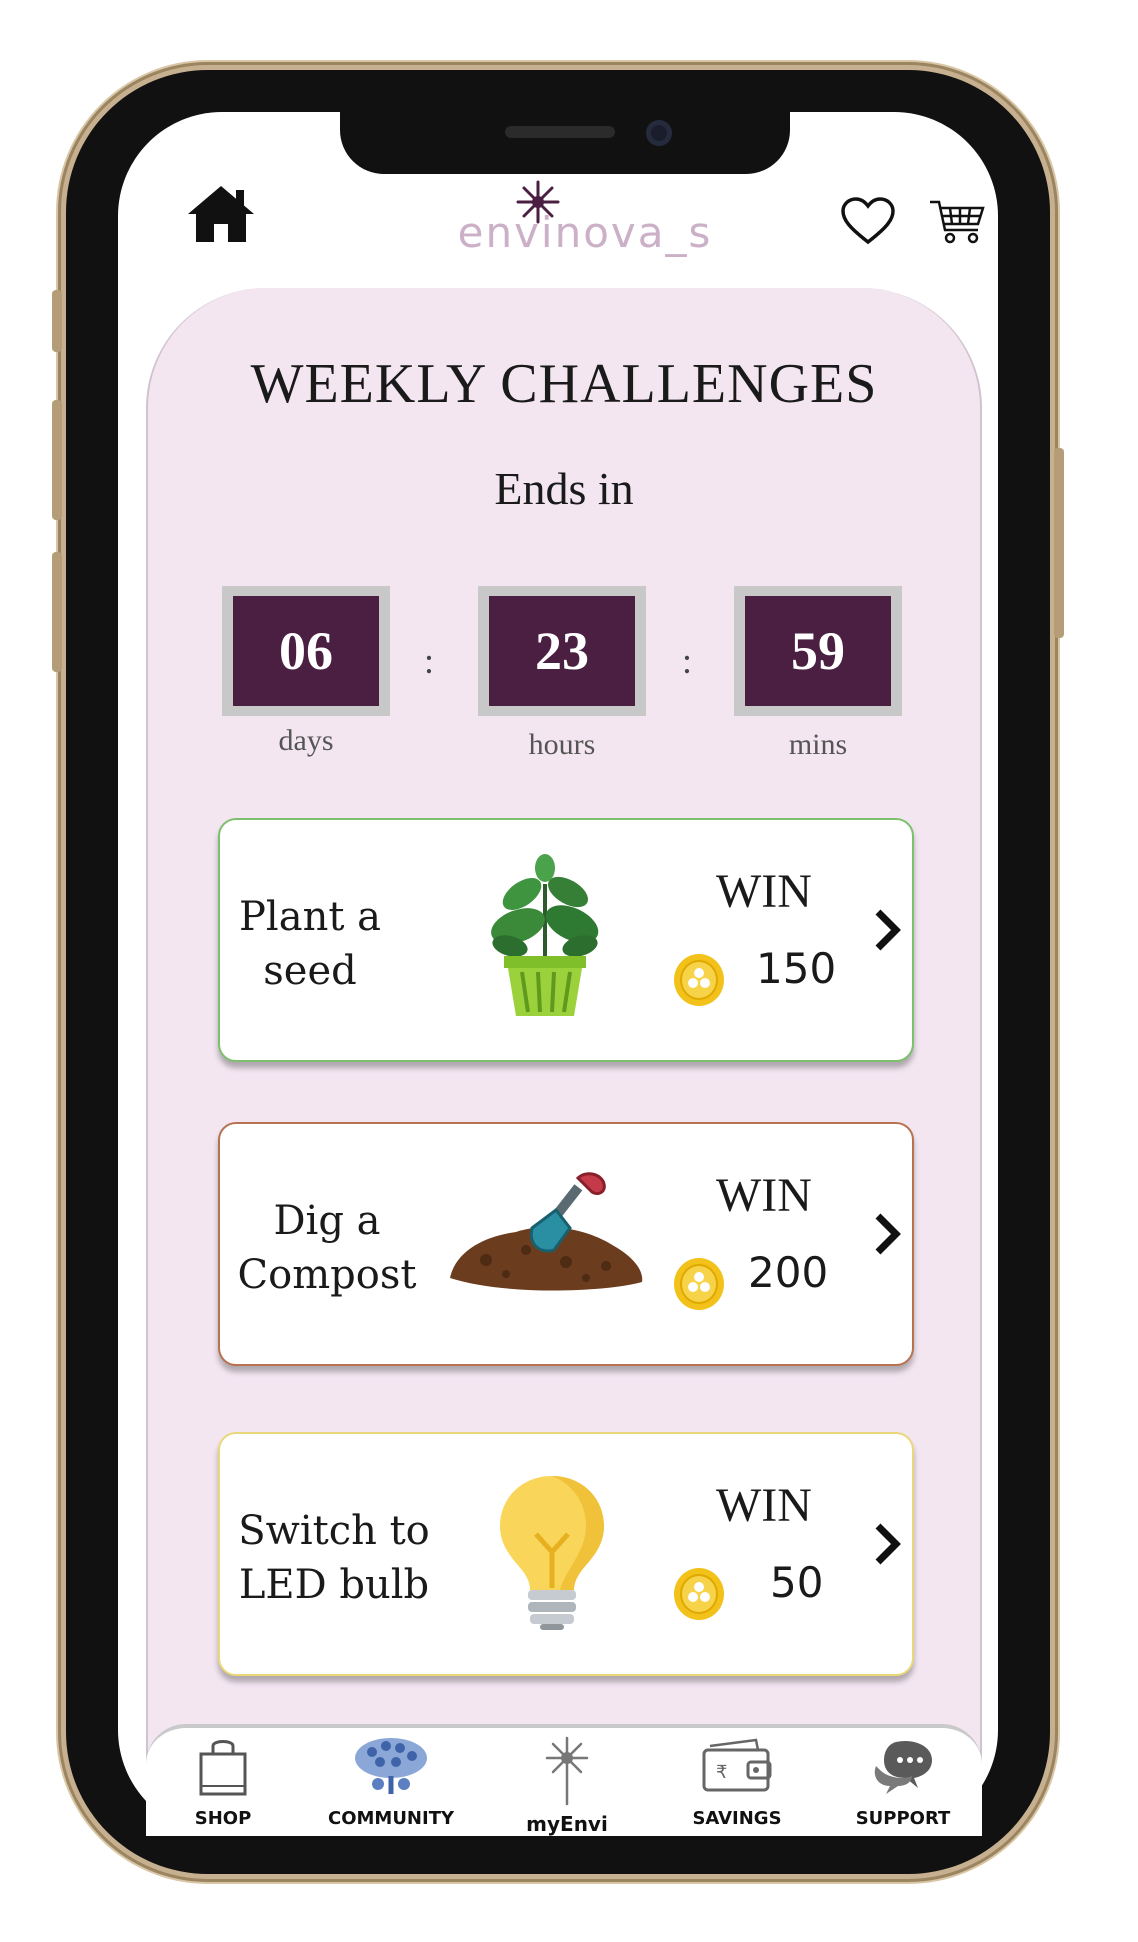  I want to click on light-bulb-icon, so click(552, 1553).